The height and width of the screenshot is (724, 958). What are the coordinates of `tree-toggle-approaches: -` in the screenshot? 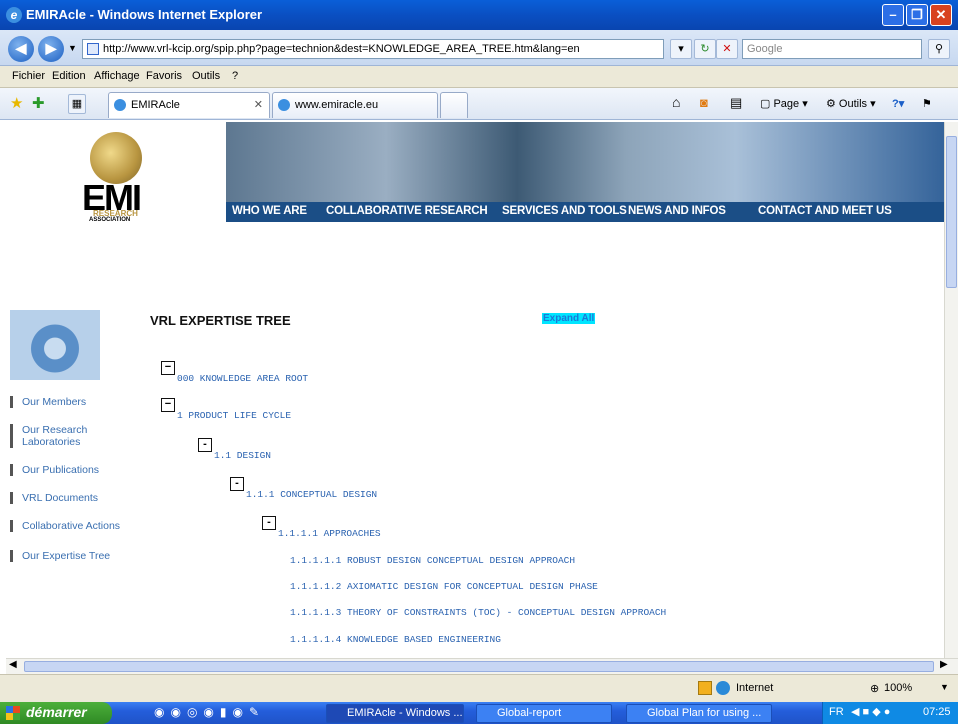 It's located at (269, 523).